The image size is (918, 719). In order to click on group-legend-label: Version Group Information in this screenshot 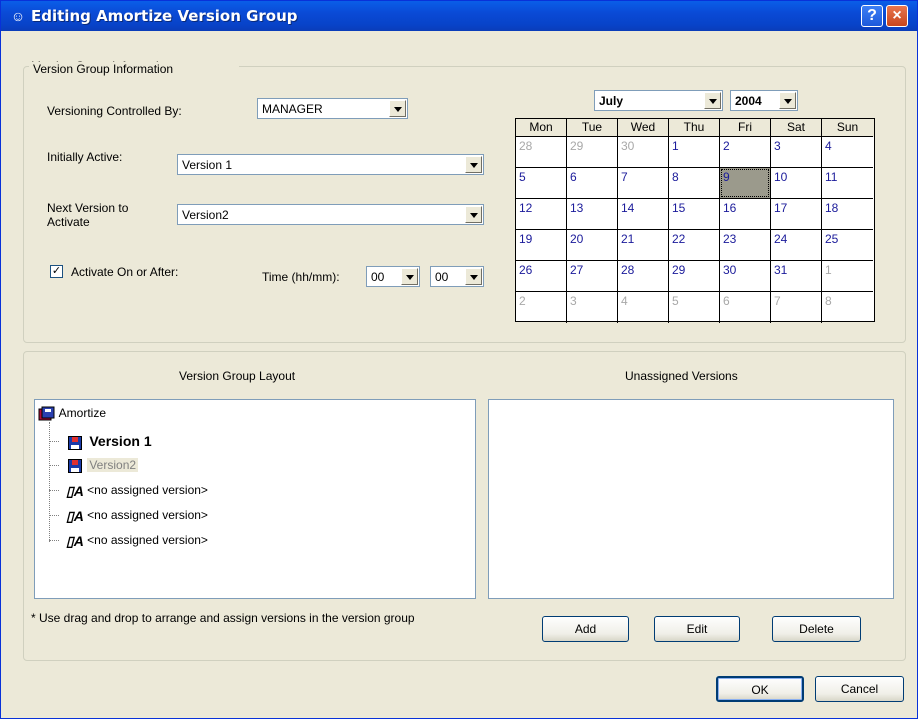, I will do `click(103, 69)`.